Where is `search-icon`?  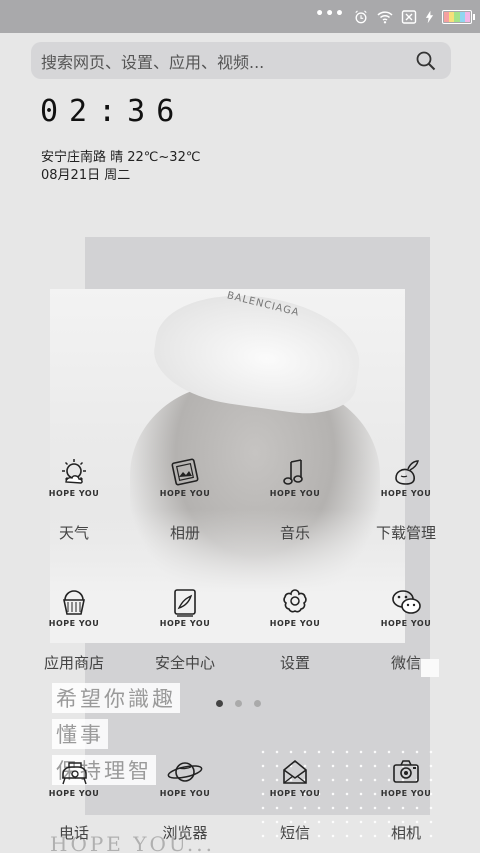 search-icon is located at coordinates (426, 61).